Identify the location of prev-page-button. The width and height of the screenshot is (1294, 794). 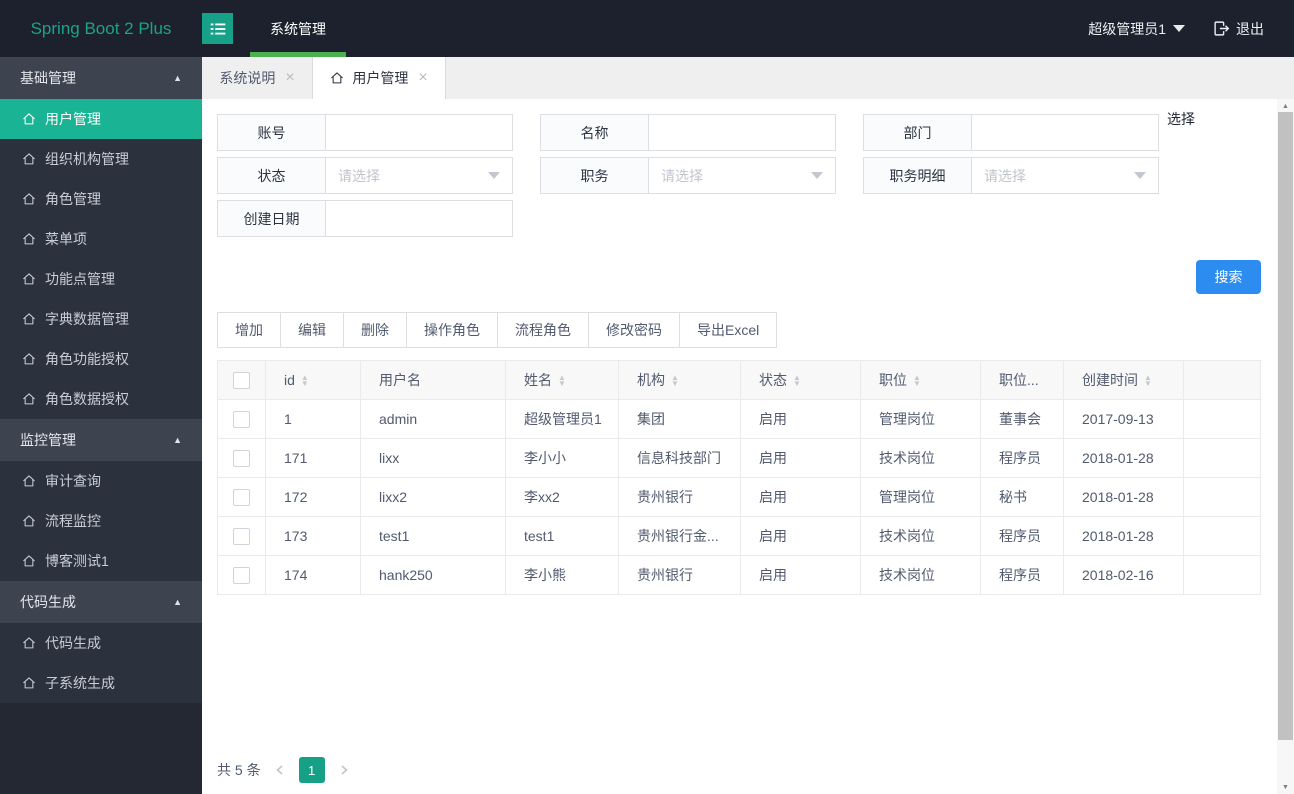
(280, 770).